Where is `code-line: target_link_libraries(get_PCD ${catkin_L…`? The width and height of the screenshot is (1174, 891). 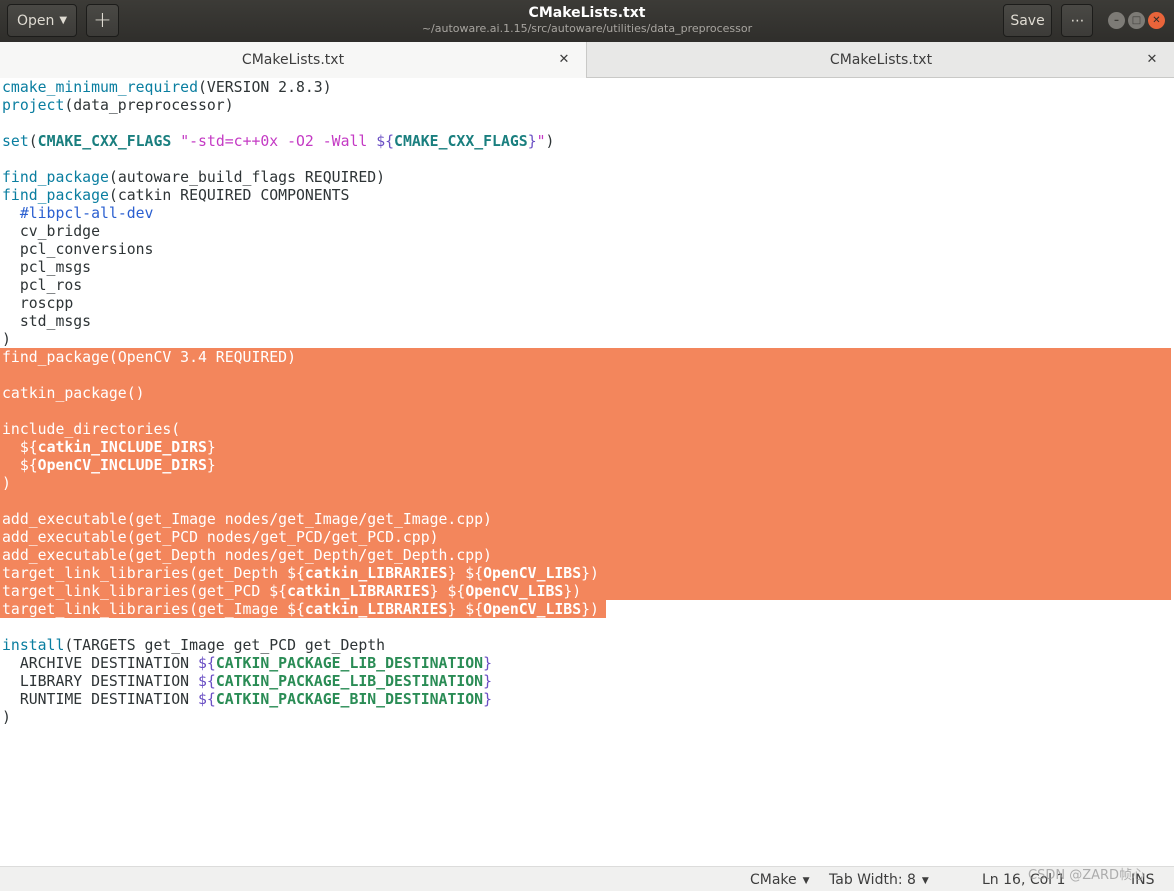
code-line: target_link_libraries(get_PCD ${catkin_L… is located at coordinates (292, 591).